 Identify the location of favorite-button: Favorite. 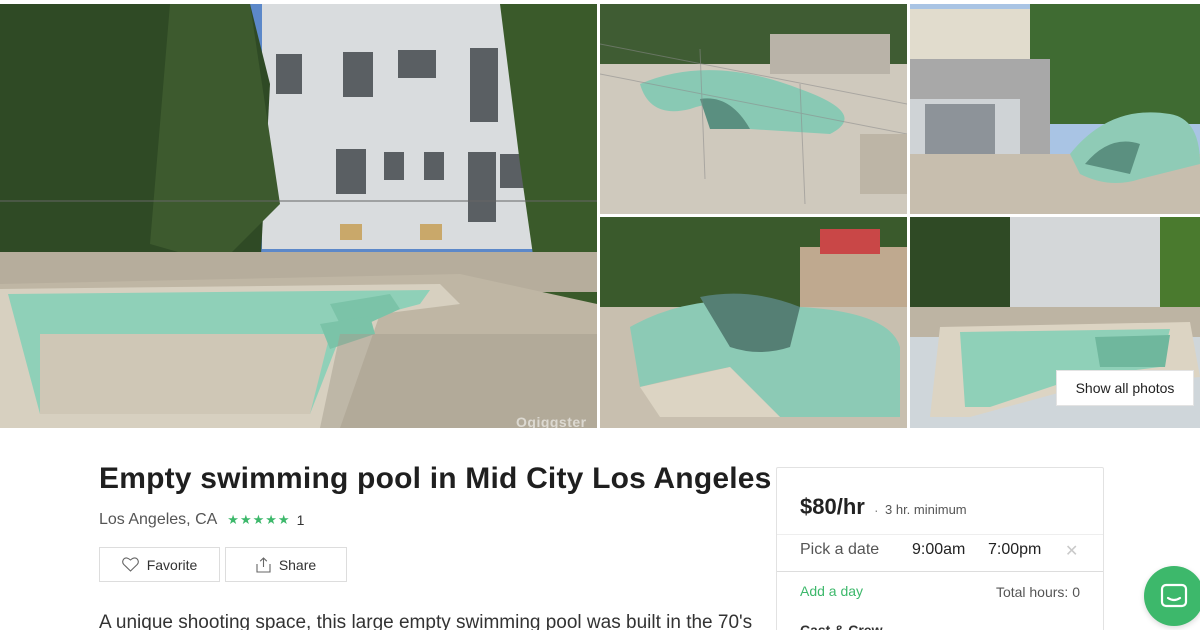
(159, 564).